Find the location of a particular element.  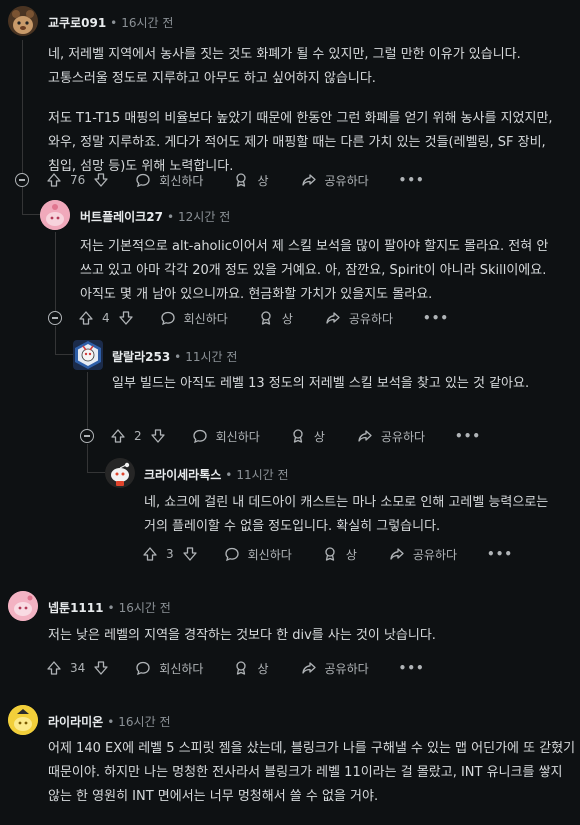

author-name: 랄랄라253 is located at coordinates (141, 357).